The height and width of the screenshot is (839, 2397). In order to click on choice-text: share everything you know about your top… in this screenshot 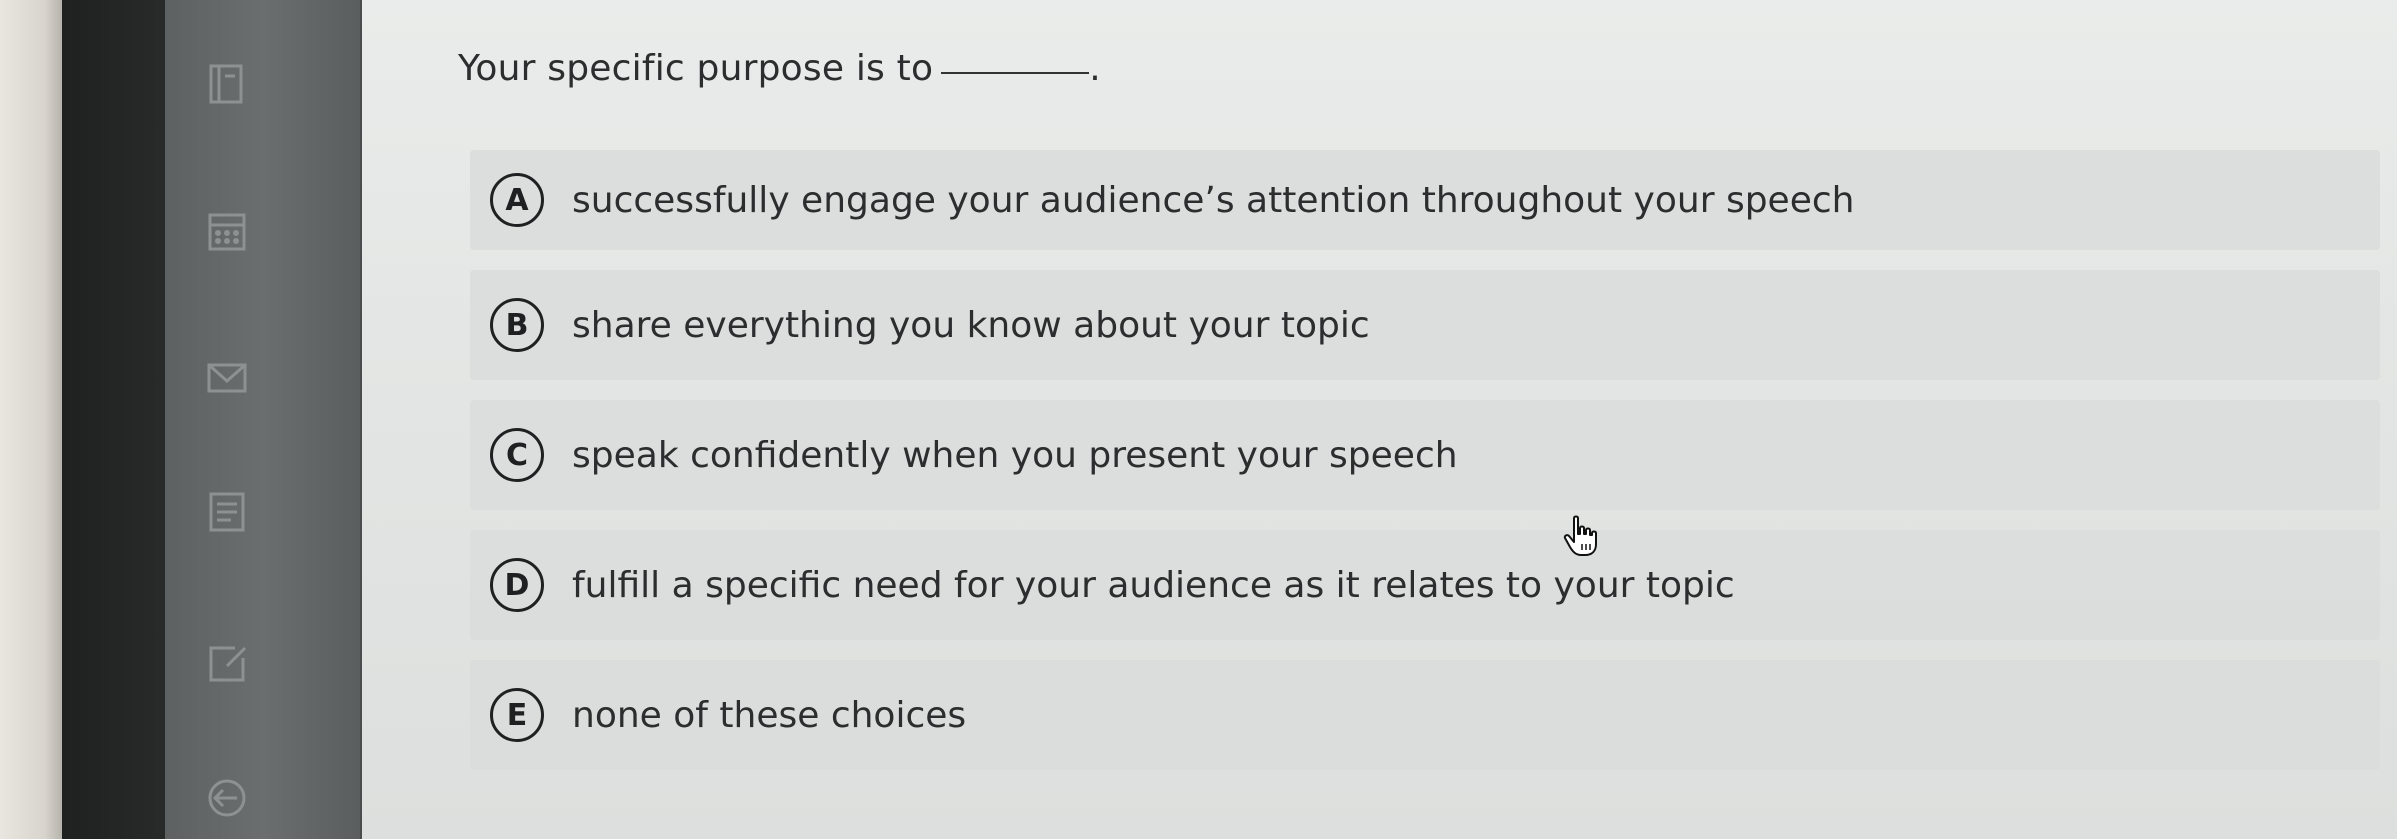, I will do `click(971, 325)`.